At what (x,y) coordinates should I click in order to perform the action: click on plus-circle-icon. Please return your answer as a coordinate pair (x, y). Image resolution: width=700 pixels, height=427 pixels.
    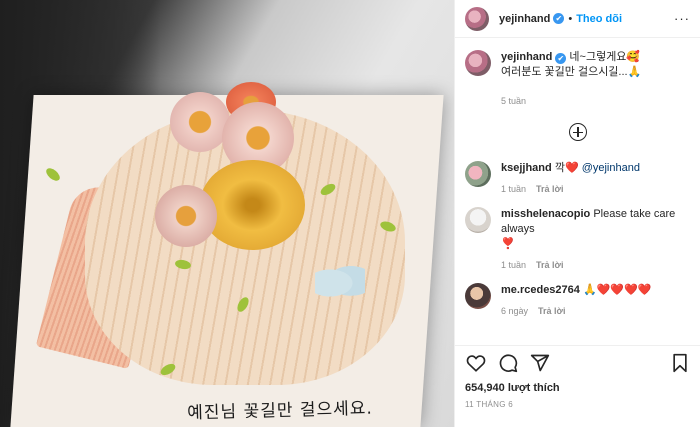
    Looking at the image, I should click on (577, 132).